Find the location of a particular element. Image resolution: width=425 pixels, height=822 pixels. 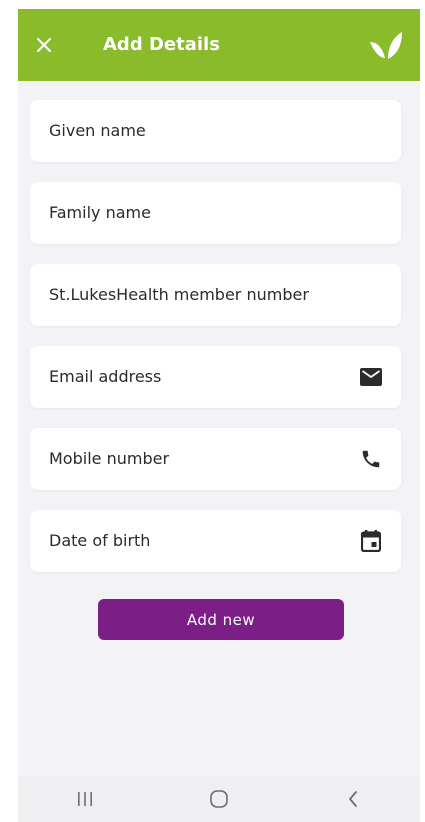

recents-icon is located at coordinates (85, 799).